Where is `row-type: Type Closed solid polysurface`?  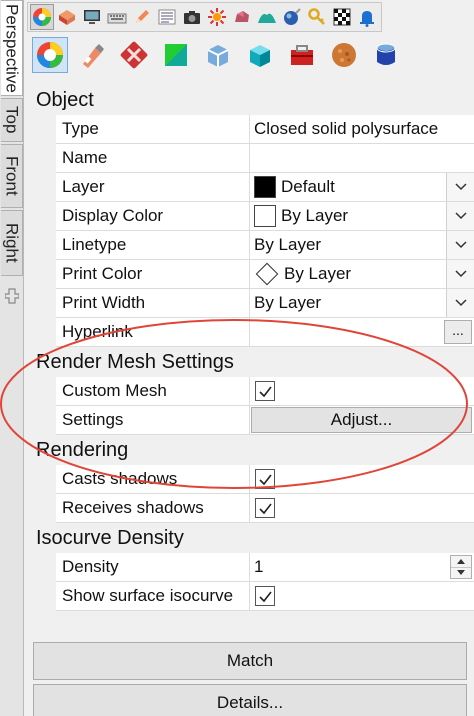
row-type: Type Closed solid polysurface is located at coordinates (265, 129).